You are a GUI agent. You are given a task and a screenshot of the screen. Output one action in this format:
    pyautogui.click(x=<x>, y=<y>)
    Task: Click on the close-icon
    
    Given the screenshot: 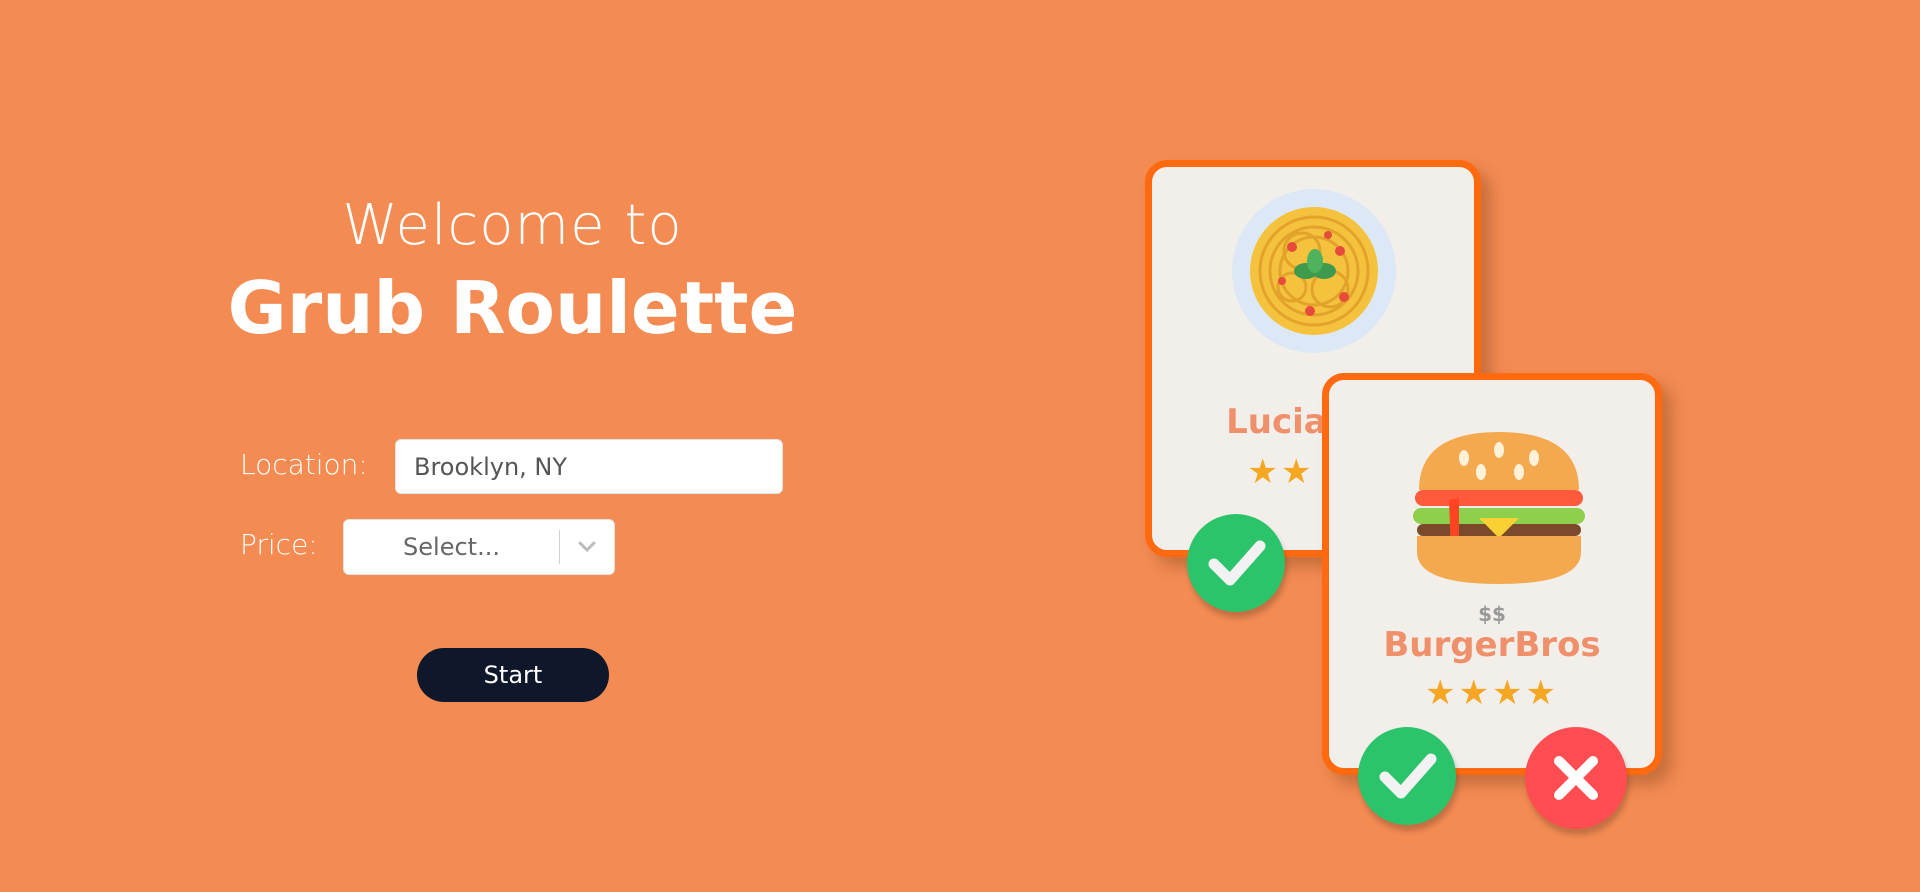 What is the action you would take?
    pyautogui.click(x=1576, y=778)
    